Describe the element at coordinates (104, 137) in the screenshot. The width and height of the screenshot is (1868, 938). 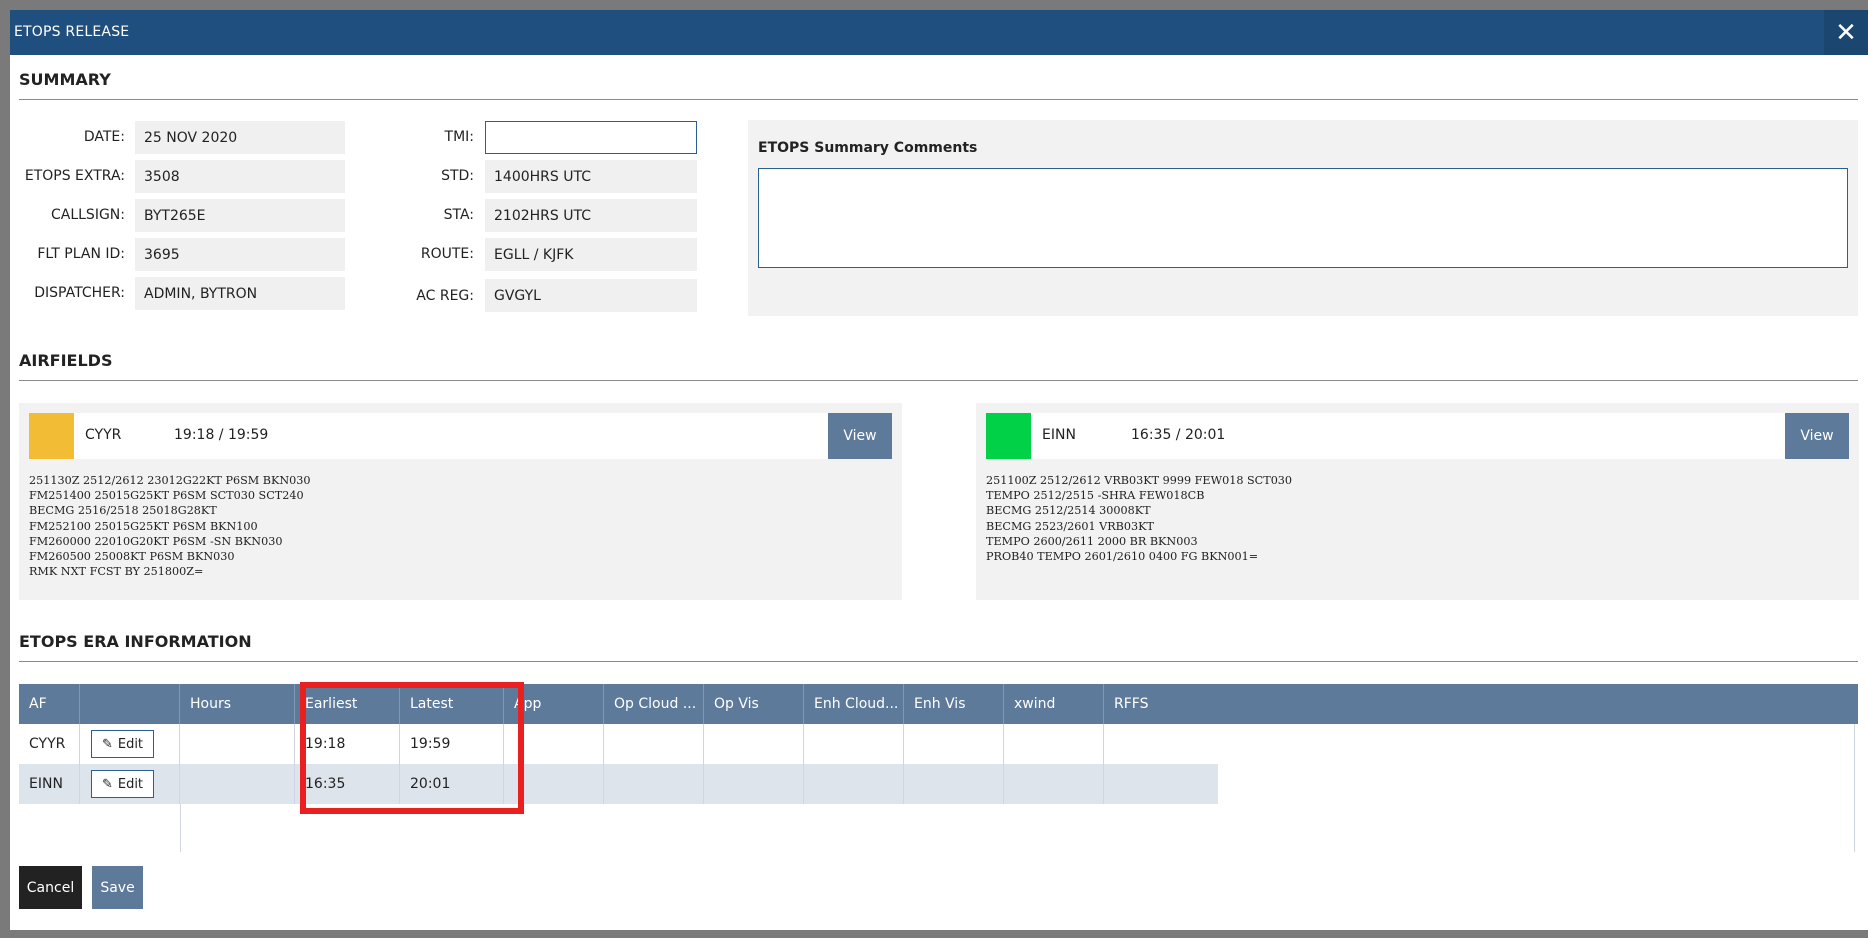
I see `date-label: DATE:` at that location.